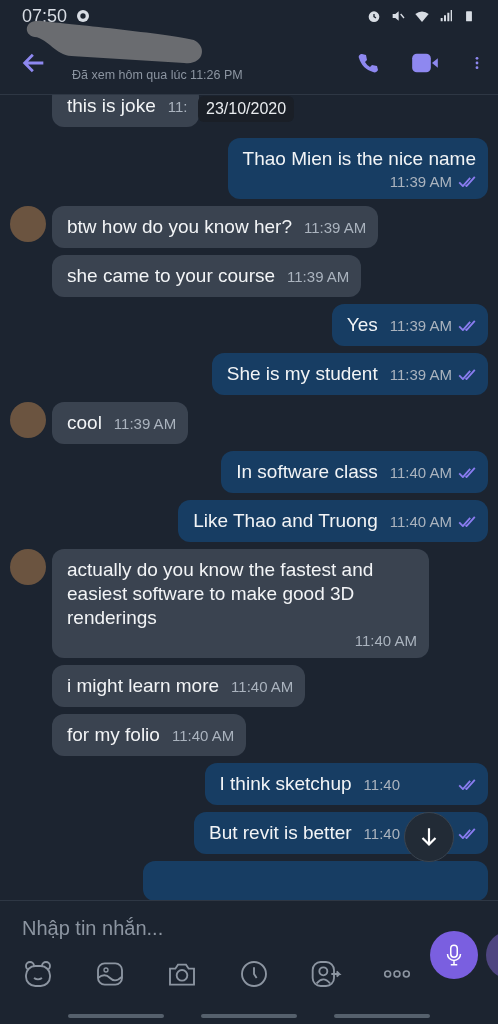 The height and width of the screenshot is (1024, 498). What do you see at coordinates (362, 325) in the screenshot?
I see `message-text: Yes` at bounding box center [362, 325].